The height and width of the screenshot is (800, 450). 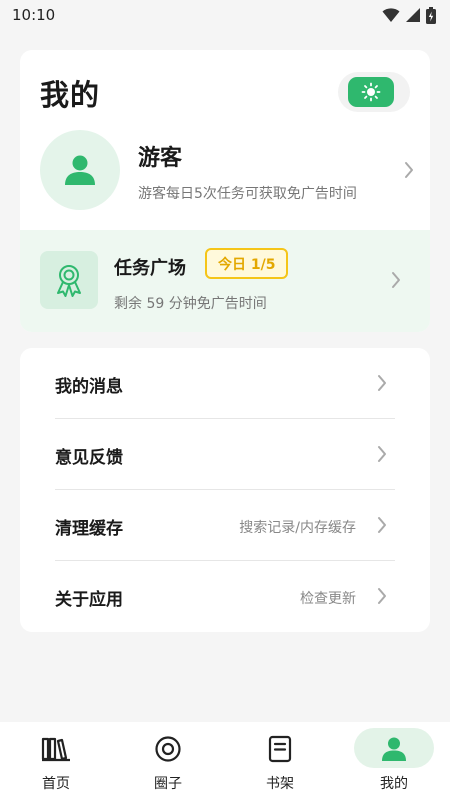 I want to click on menu-item-clear-cache: 清理缓存 搜索记录/内存缓存, so click(x=225, y=525).